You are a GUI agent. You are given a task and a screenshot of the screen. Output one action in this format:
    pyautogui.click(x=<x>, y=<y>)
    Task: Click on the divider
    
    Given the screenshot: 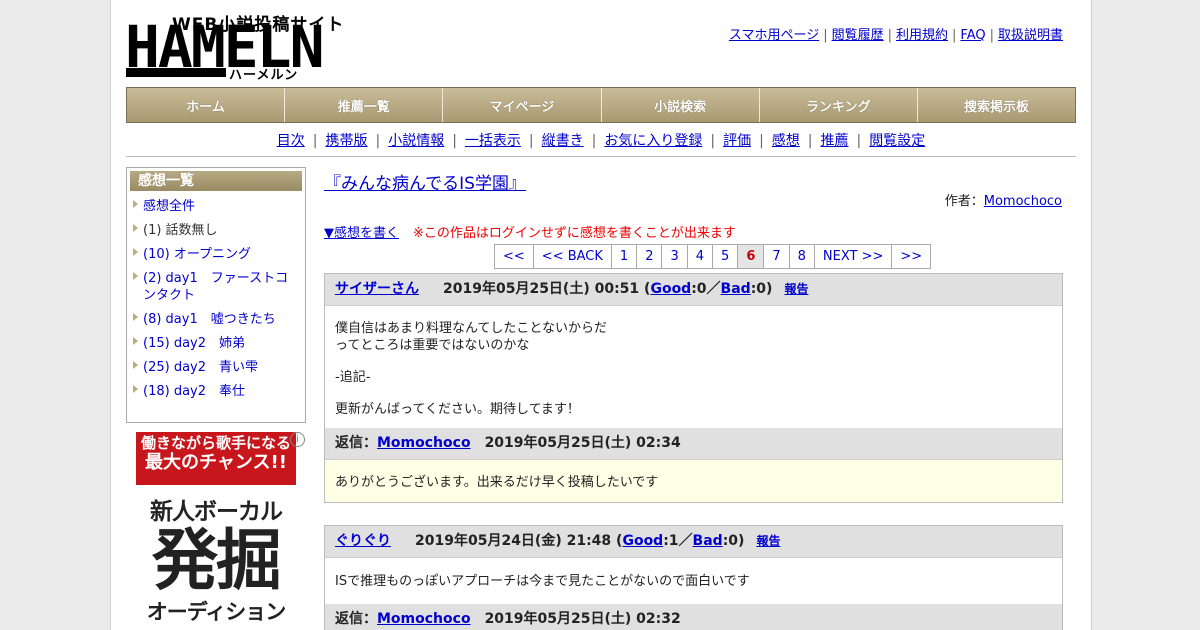 What is the action you would take?
    pyautogui.click(x=601, y=156)
    